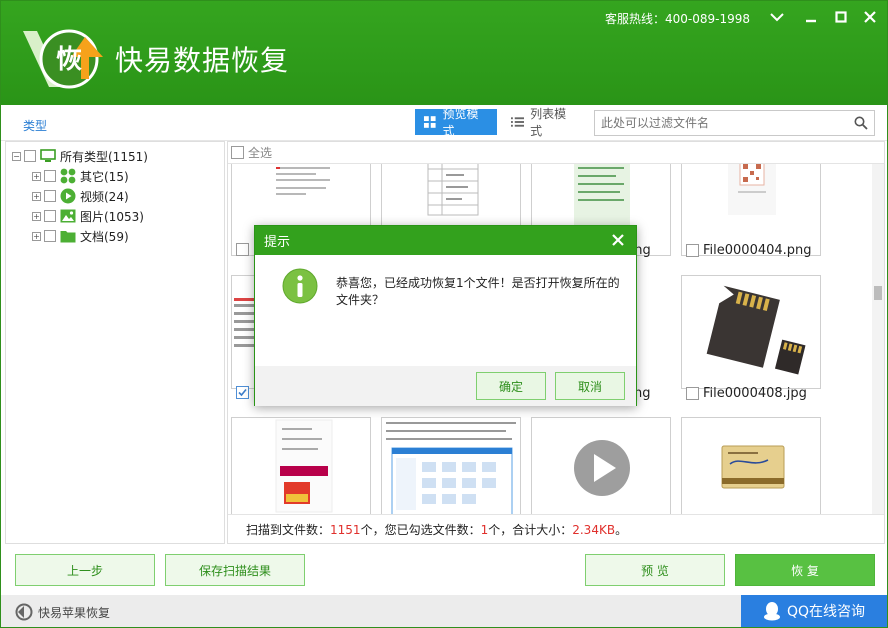 The image size is (888, 628). I want to click on filter-box, so click(734, 123).